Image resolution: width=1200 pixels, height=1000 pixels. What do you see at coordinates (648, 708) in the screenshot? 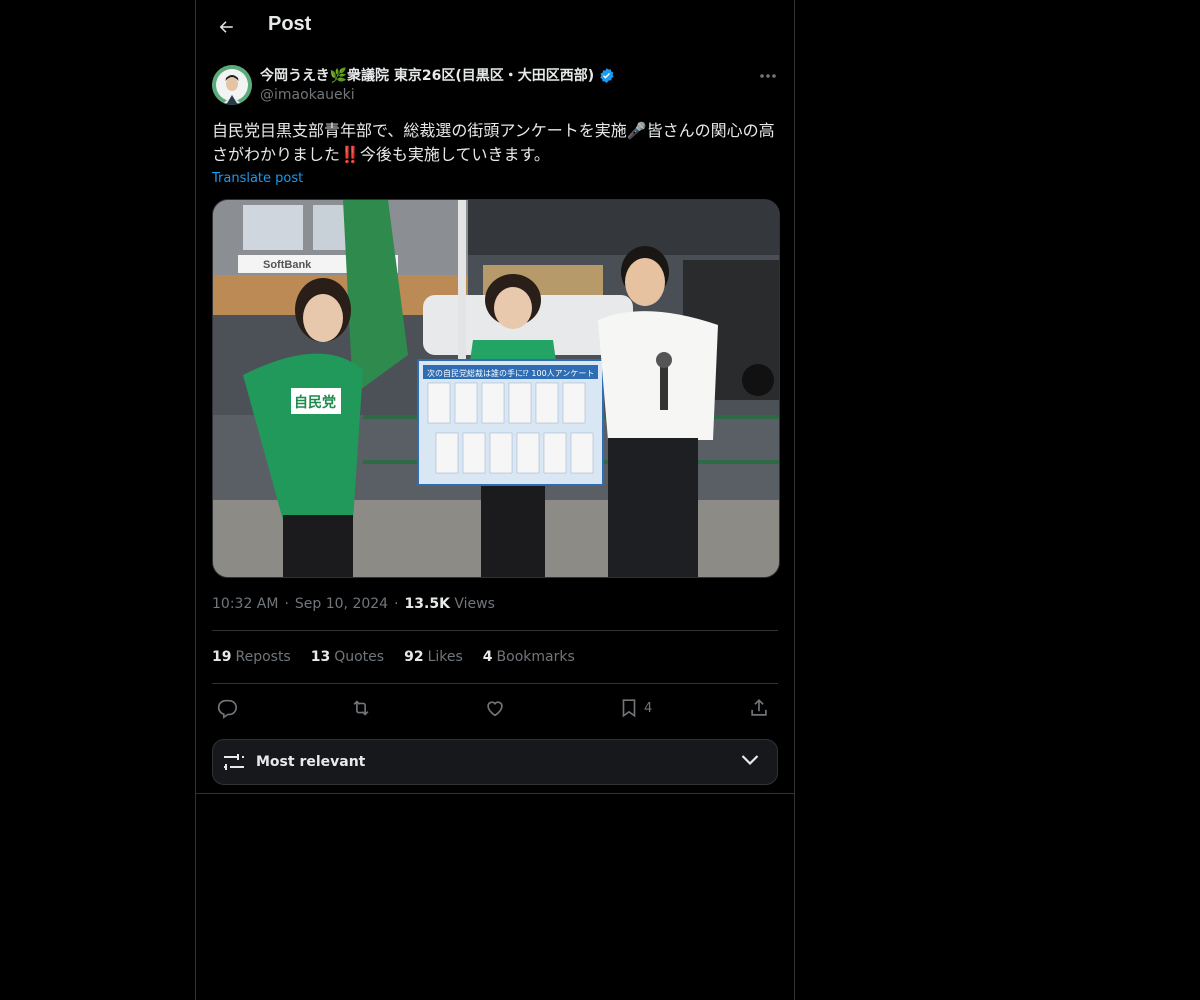
I see `bookmark-count: 4` at bounding box center [648, 708].